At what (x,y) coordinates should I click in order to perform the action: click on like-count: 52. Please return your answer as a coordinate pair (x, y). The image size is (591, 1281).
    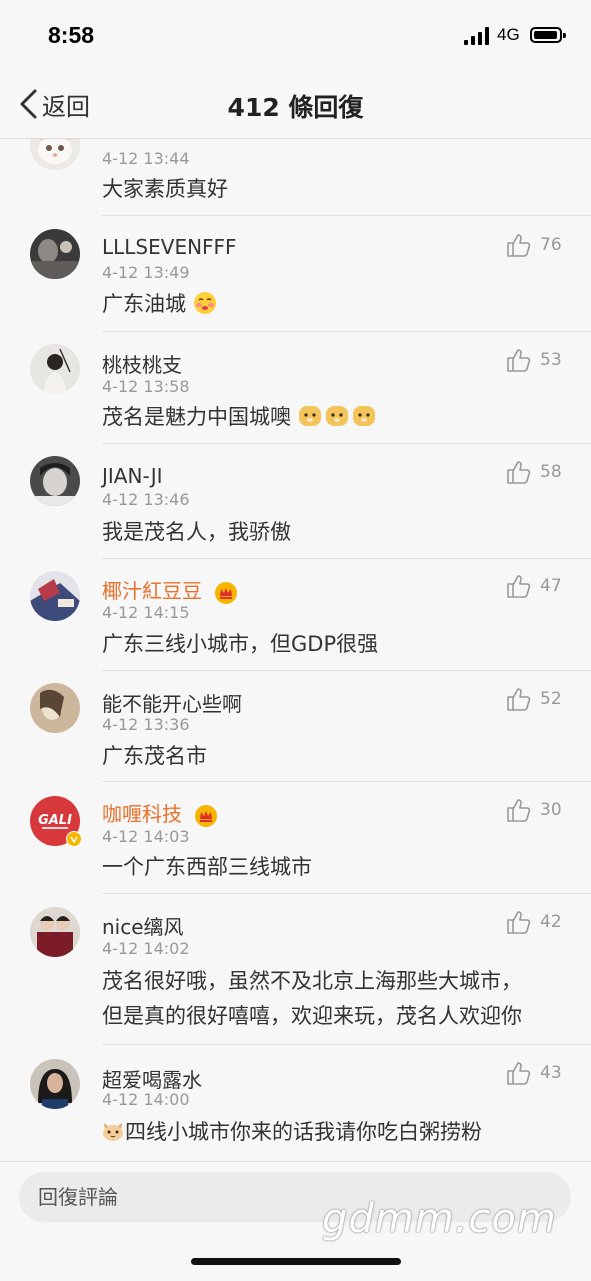
    Looking at the image, I should click on (551, 699).